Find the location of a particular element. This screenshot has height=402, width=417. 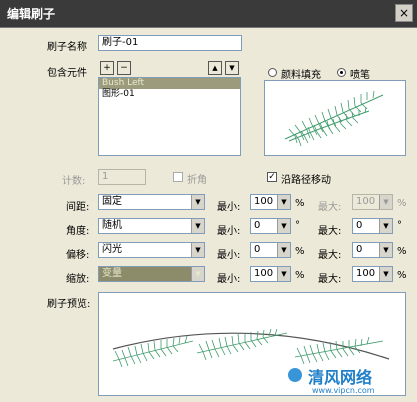

scale-label: 缩放: is located at coordinates (78, 279).